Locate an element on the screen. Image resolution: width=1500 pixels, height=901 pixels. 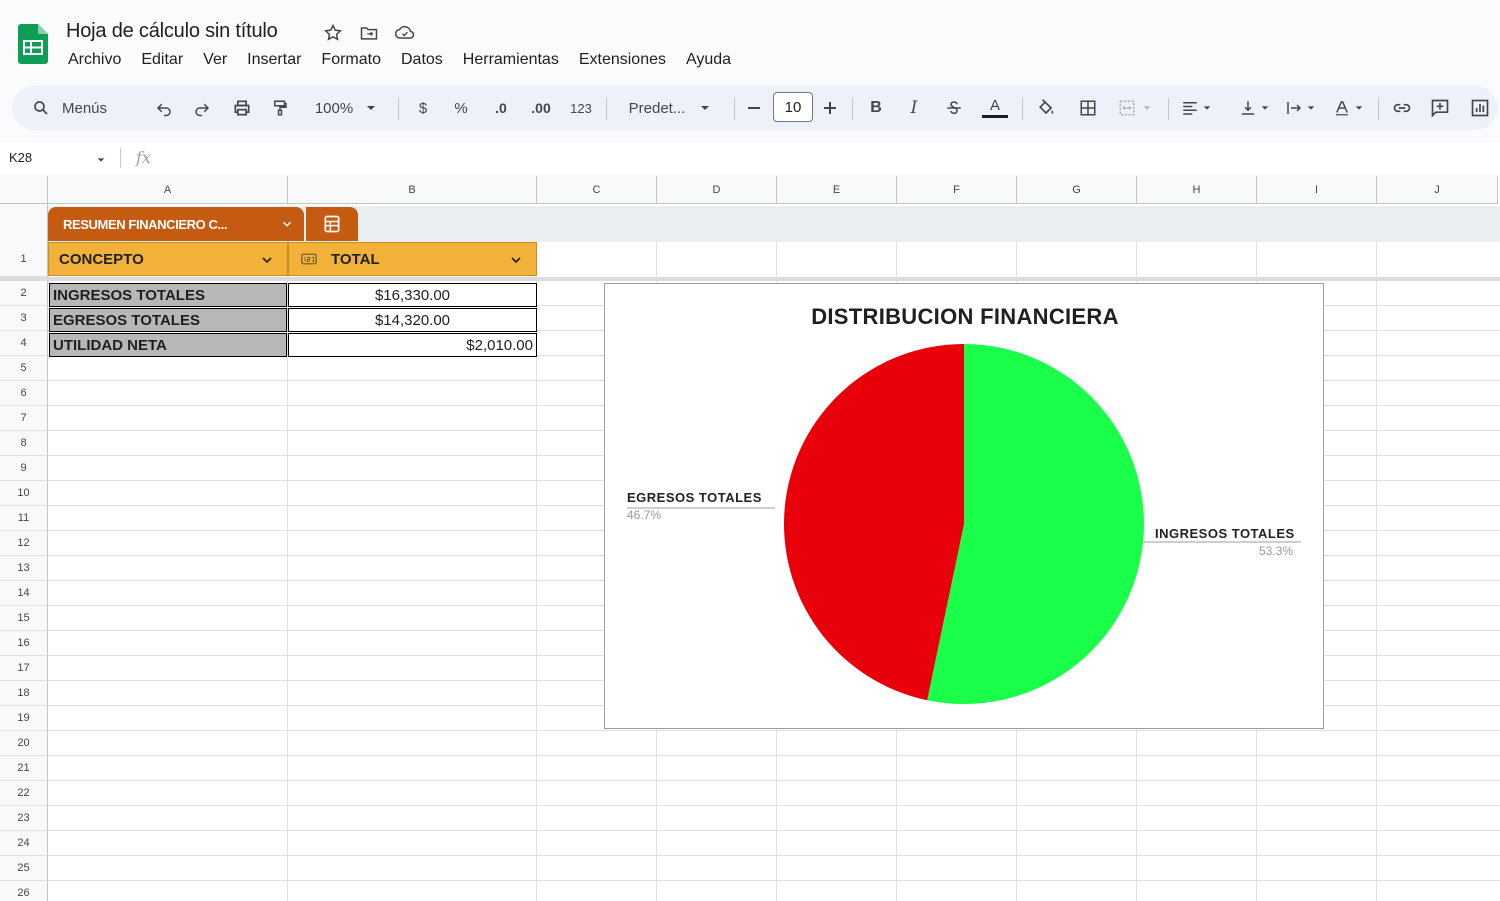
column-header-d: D is located at coordinates (717, 190).